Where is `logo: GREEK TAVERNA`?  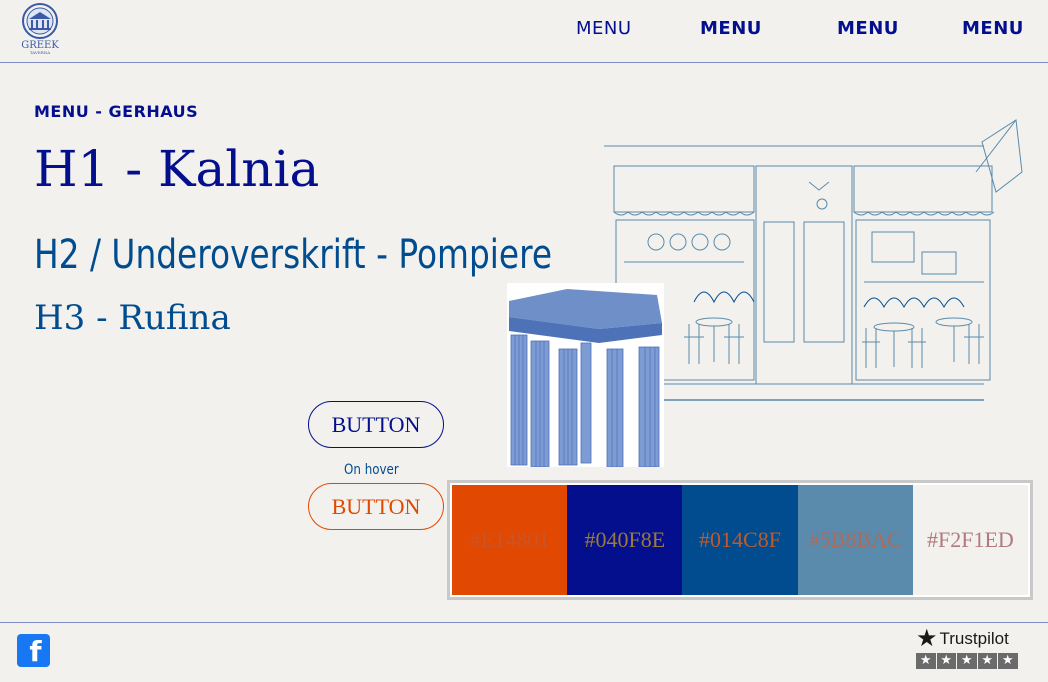
logo: GREEK TAVERNA is located at coordinates (40, 29).